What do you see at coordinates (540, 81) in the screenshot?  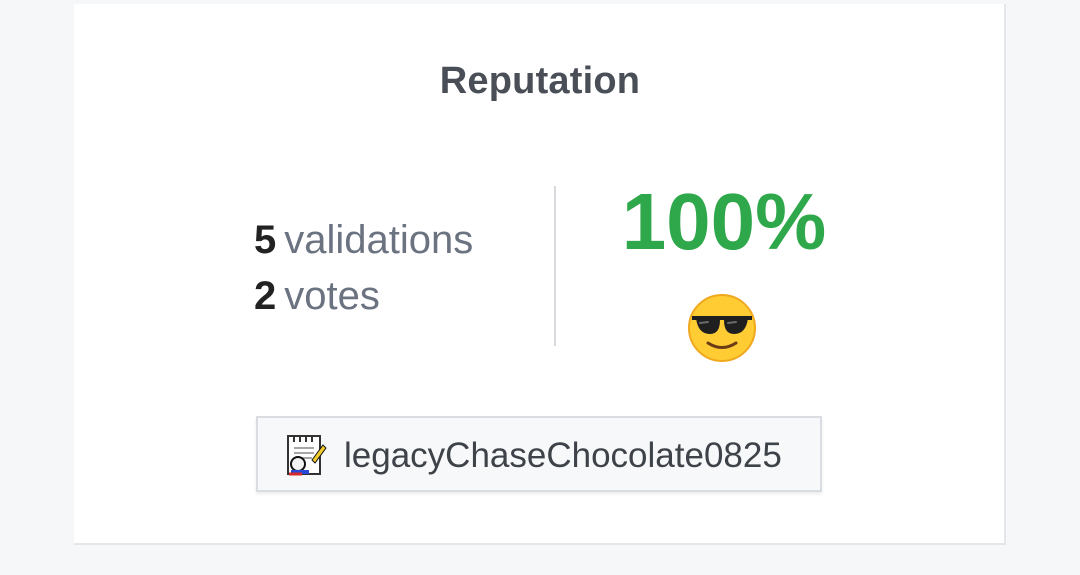 I see `card-title: Reputation` at bounding box center [540, 81].